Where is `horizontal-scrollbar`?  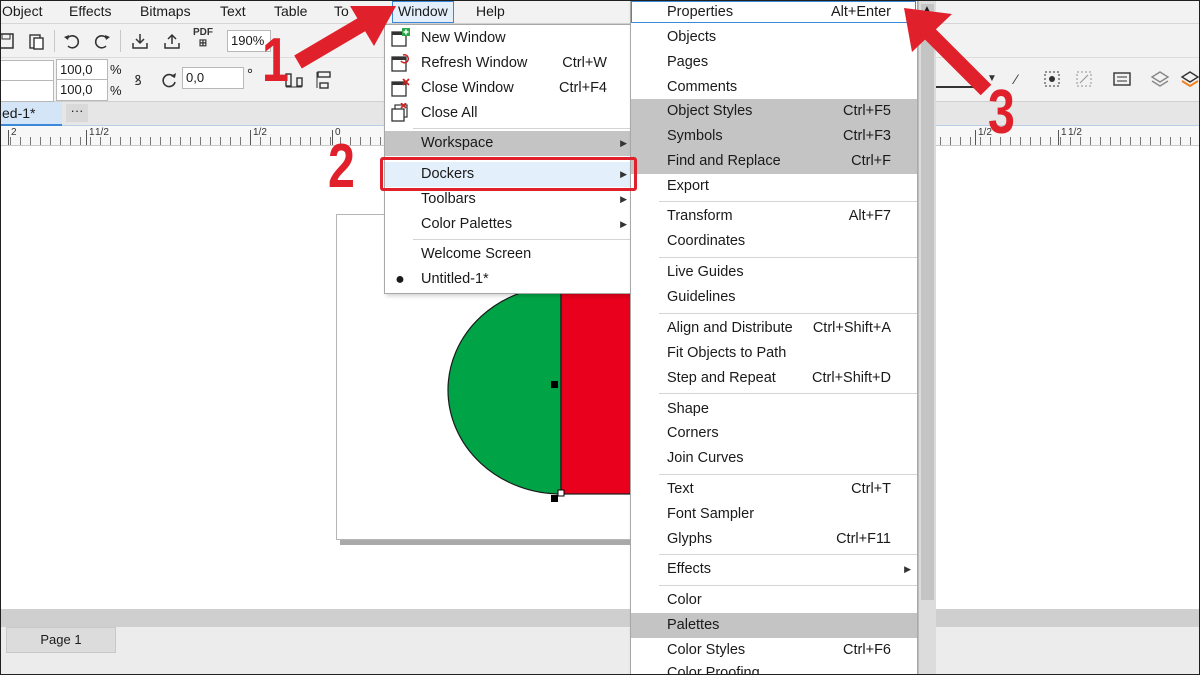
horizontal-scrollbar is located at coordinates (600, 618).